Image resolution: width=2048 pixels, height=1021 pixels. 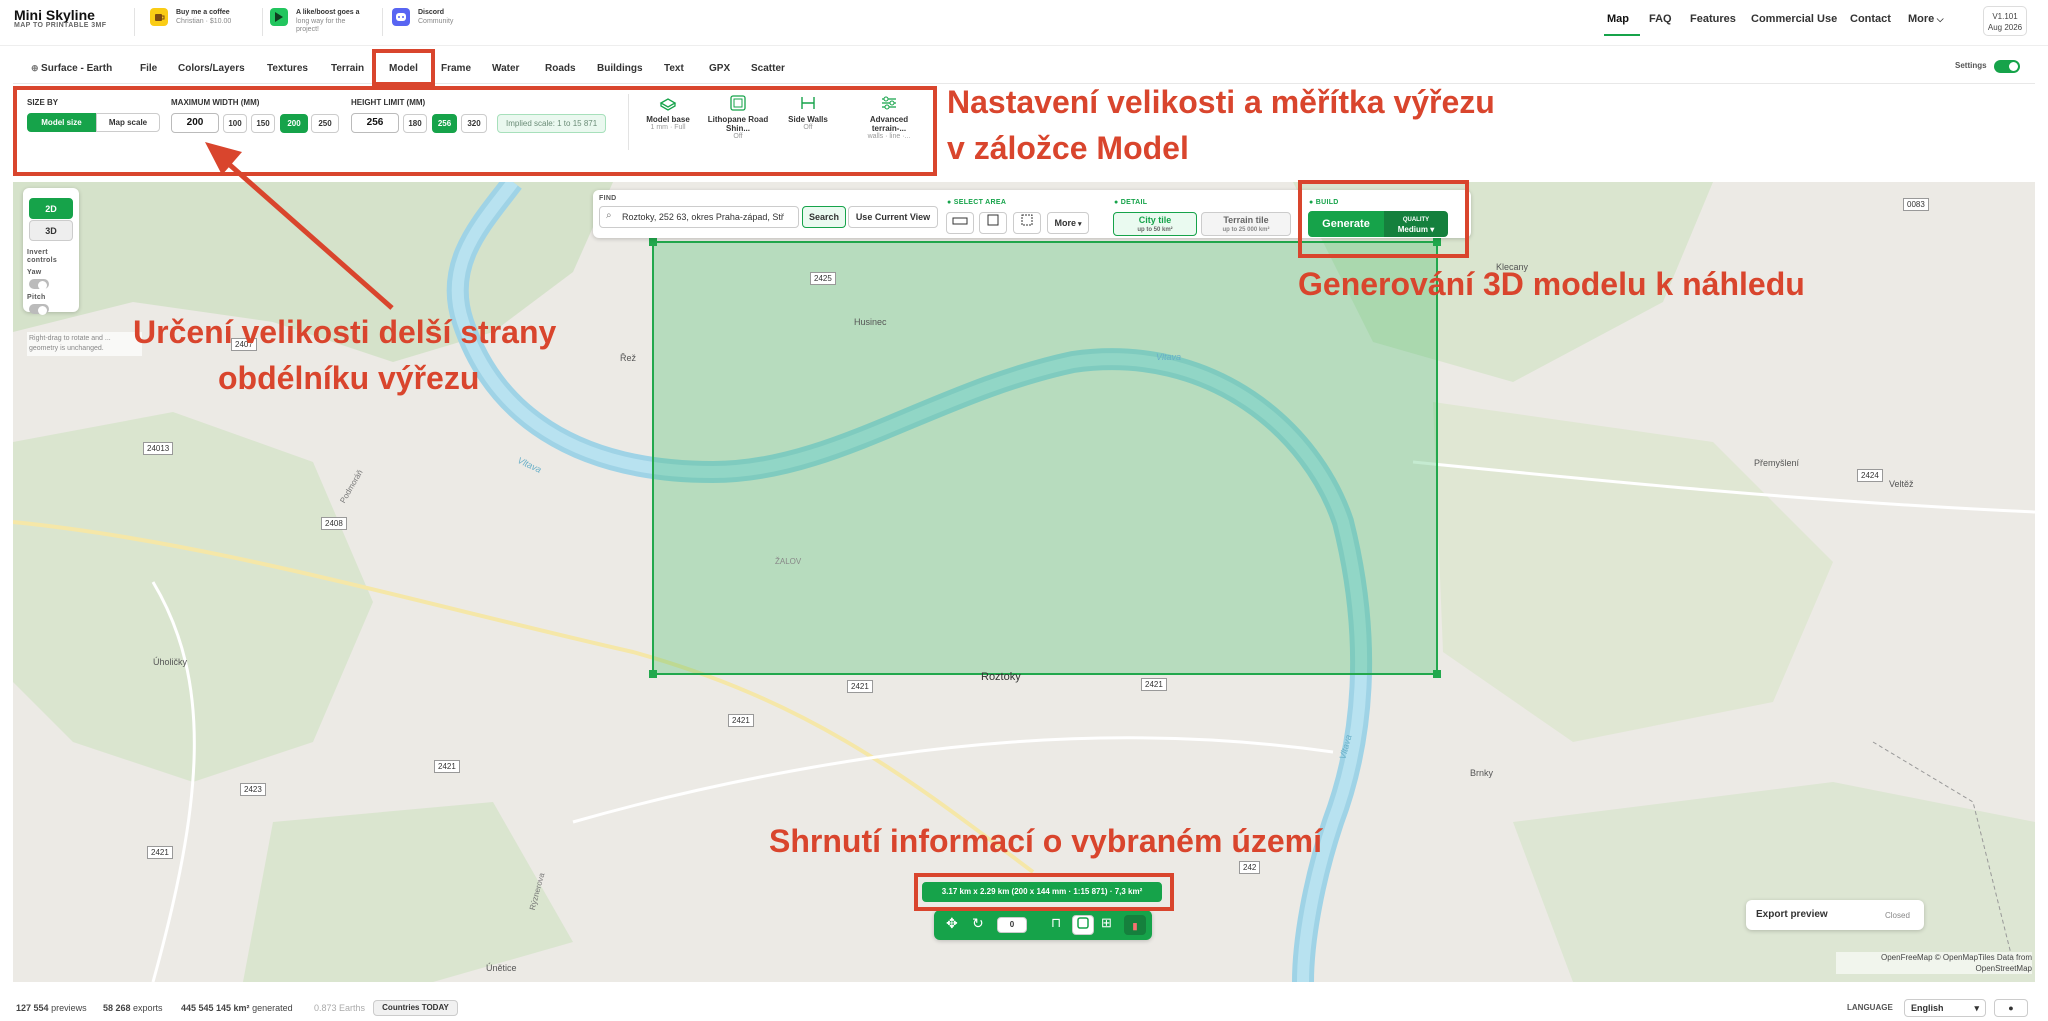 What do you see at coordinates (415, 1008) in the screenshot?
I see `countries-today-button: Countries TODAY` at bounding box center [415, 1008].